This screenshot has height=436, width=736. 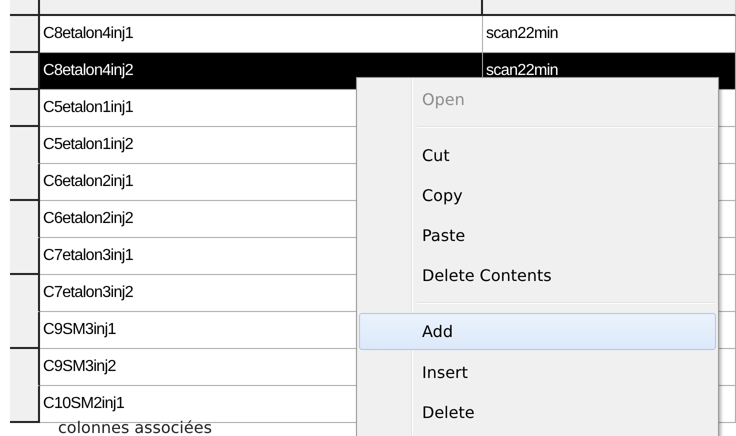 What do you see at coordinates (135, 428) in the screenshot?
I see `caption-text: colonnes associées` at bounding box center [135, 428].